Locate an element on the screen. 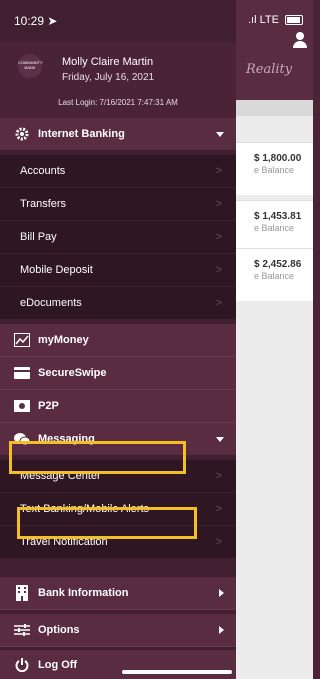 This screenshot has height=679, width=320. menu-label: Accounts is located at coordinates (43, 171).